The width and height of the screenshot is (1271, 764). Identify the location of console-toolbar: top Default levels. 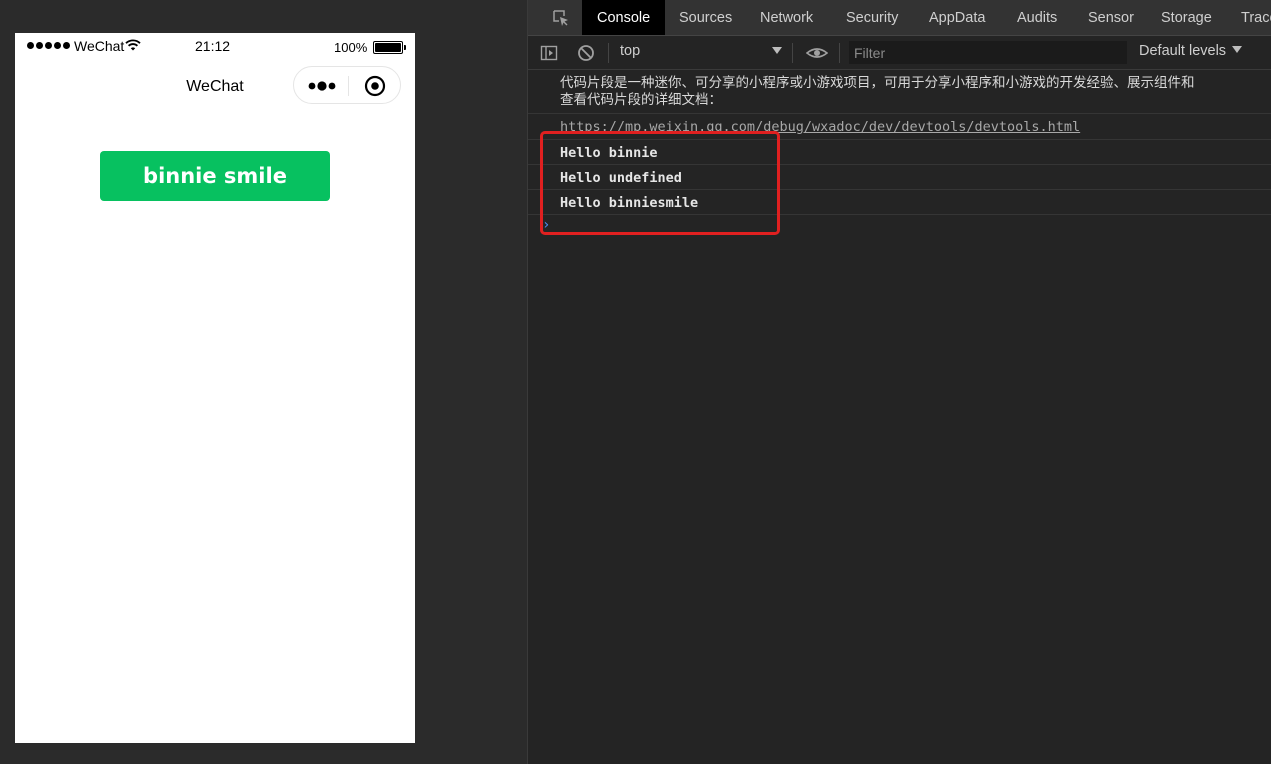
(899, 53).